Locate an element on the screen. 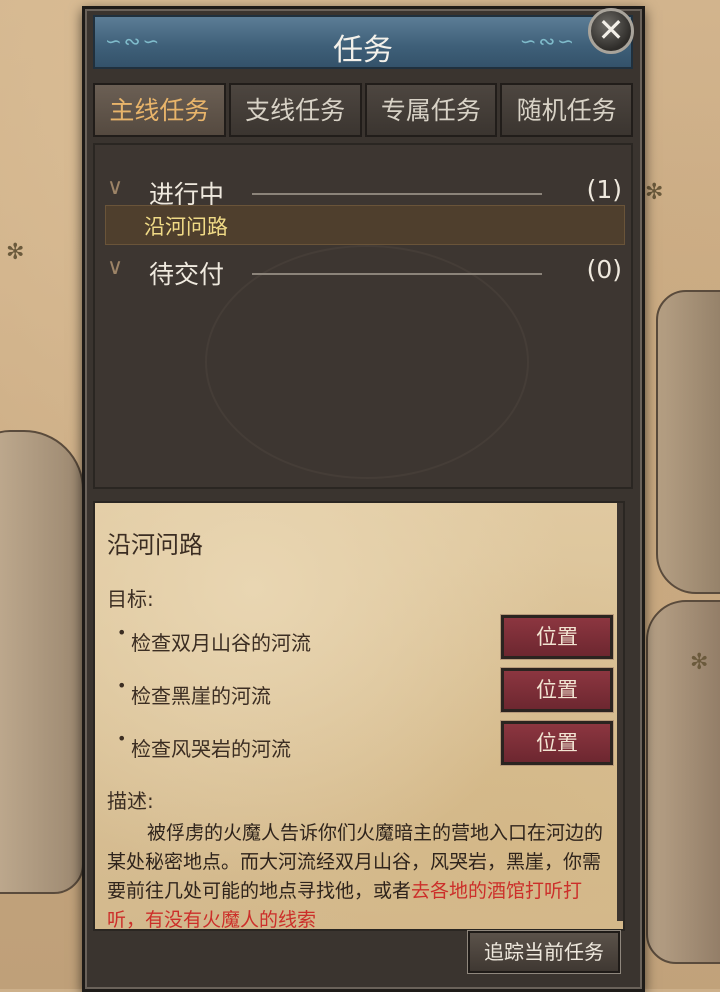 The width and height of the screenshot is (720, 992). group-label: 待交付 is located at coordinates (187, 274).